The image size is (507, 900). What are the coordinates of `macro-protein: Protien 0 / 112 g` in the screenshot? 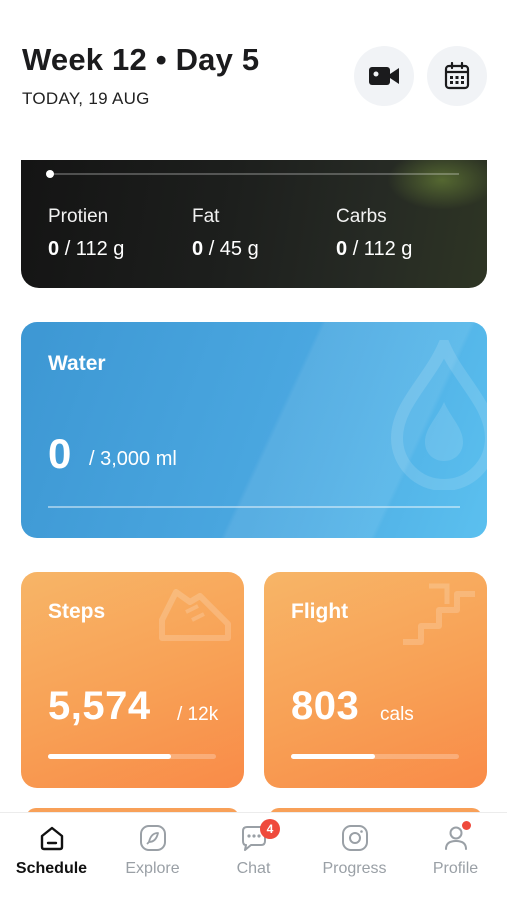 It's located at (86, 233).